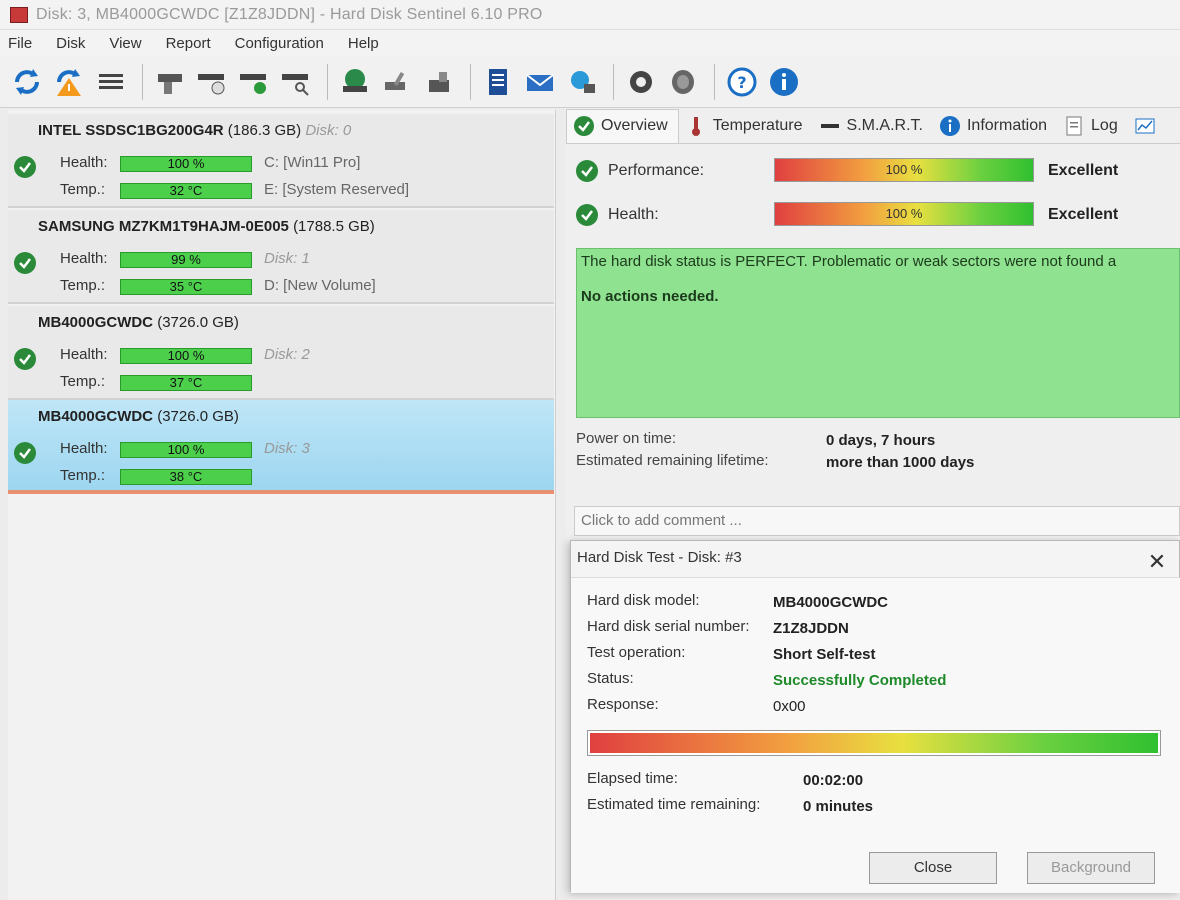 The image size is (1180, 900). I want to click on close-button: Close, so click(933, 868).